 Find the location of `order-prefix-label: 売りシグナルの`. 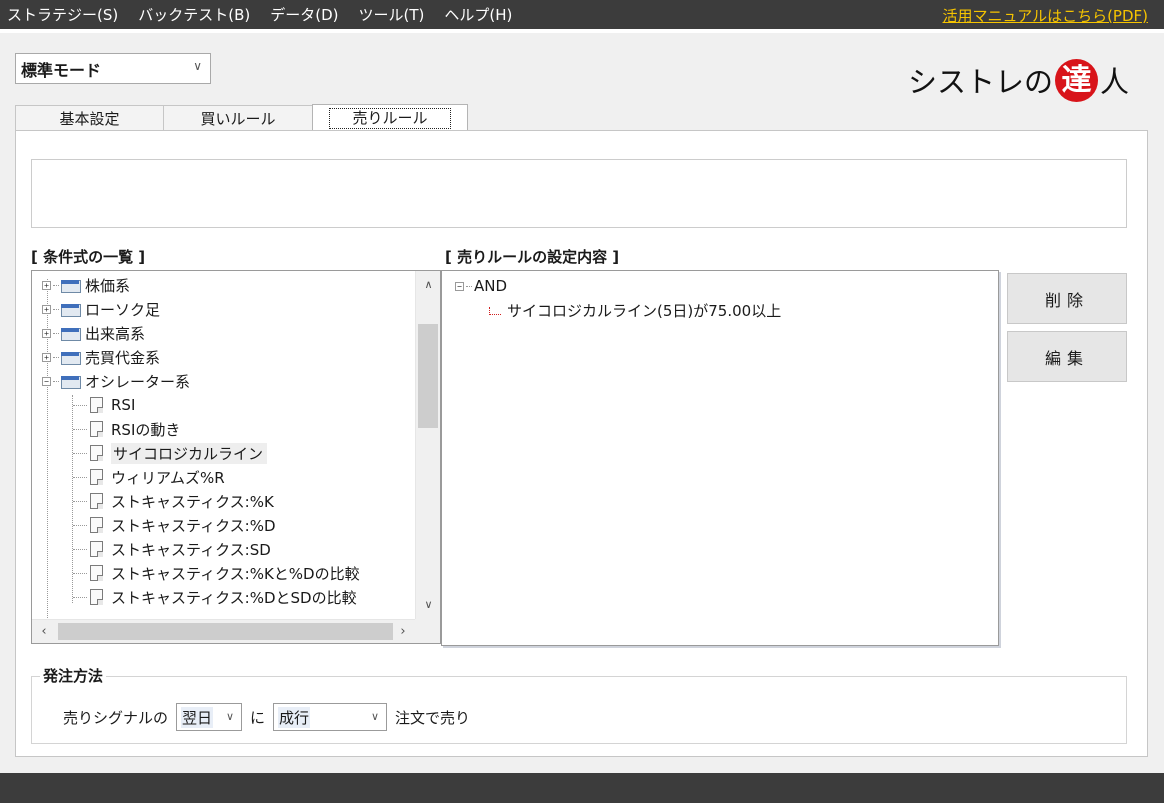

order-prefix-label: 売りシグナルの is located at coordinates (116, 717).